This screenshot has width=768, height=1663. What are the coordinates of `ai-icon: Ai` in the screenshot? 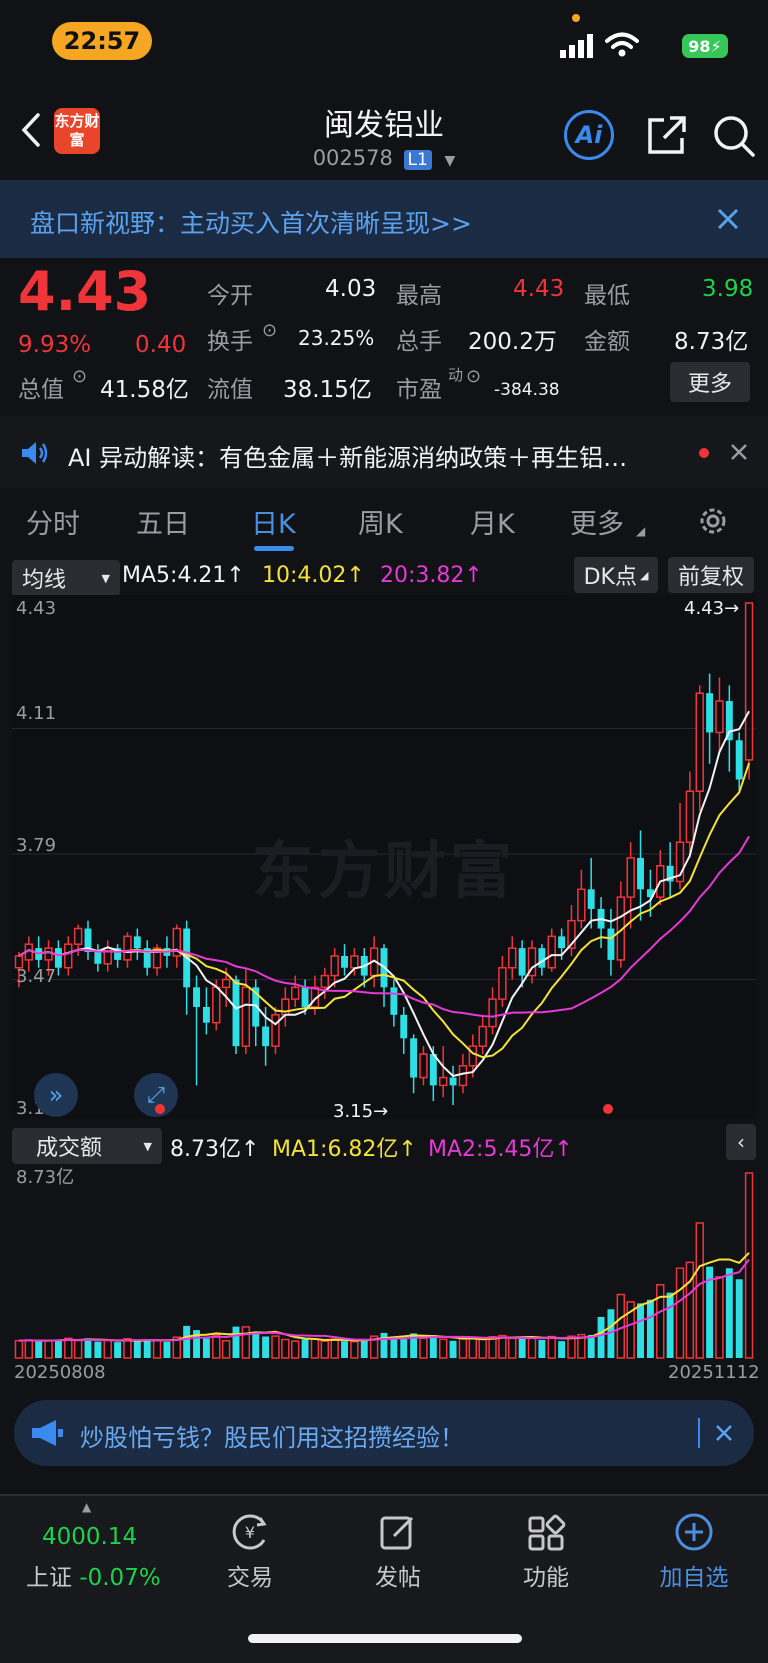 It's located at (589, 135).